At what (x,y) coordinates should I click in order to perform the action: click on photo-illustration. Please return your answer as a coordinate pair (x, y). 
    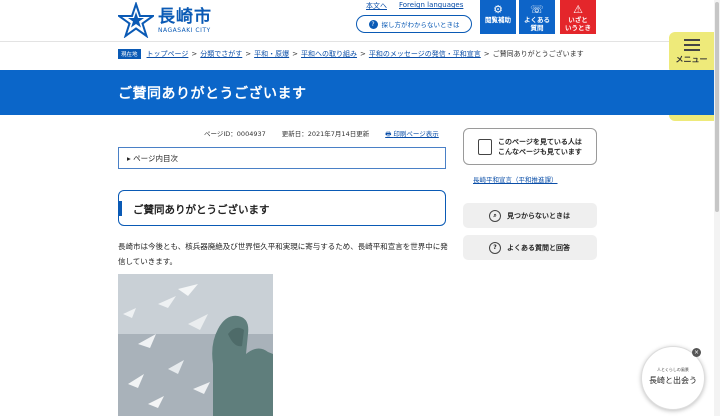
    Looking at the image, I should click on (195, 345).